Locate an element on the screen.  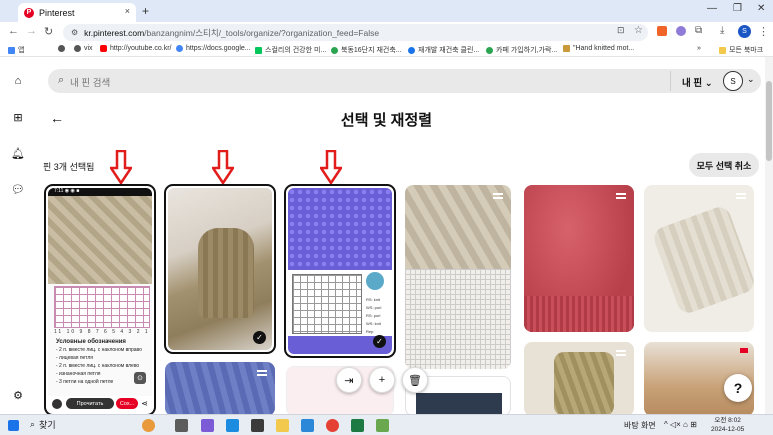
task-view-icon is located at coordinates (181, 425).